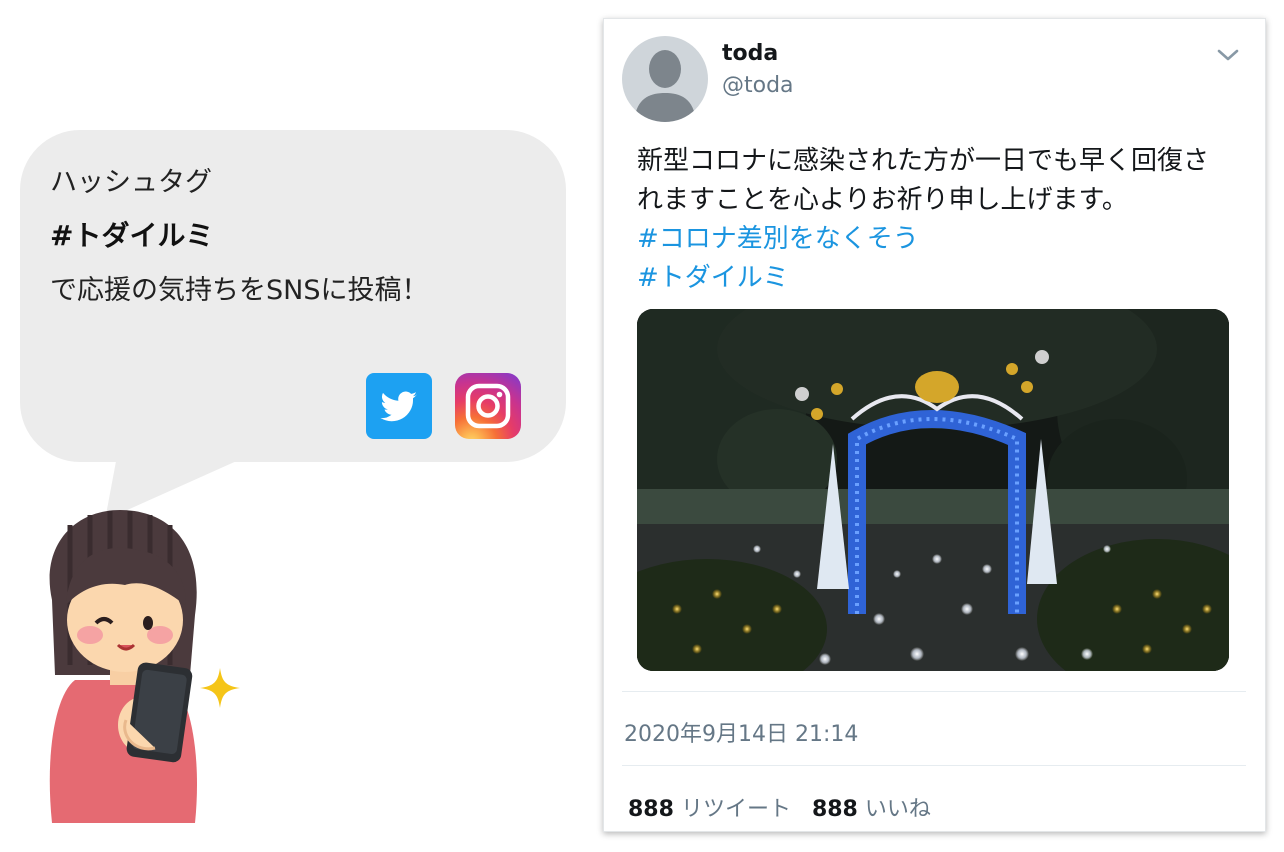  Describe the element at coordinates (758, 85) in the screenshot. I see `user-handle: @toda` at that location.